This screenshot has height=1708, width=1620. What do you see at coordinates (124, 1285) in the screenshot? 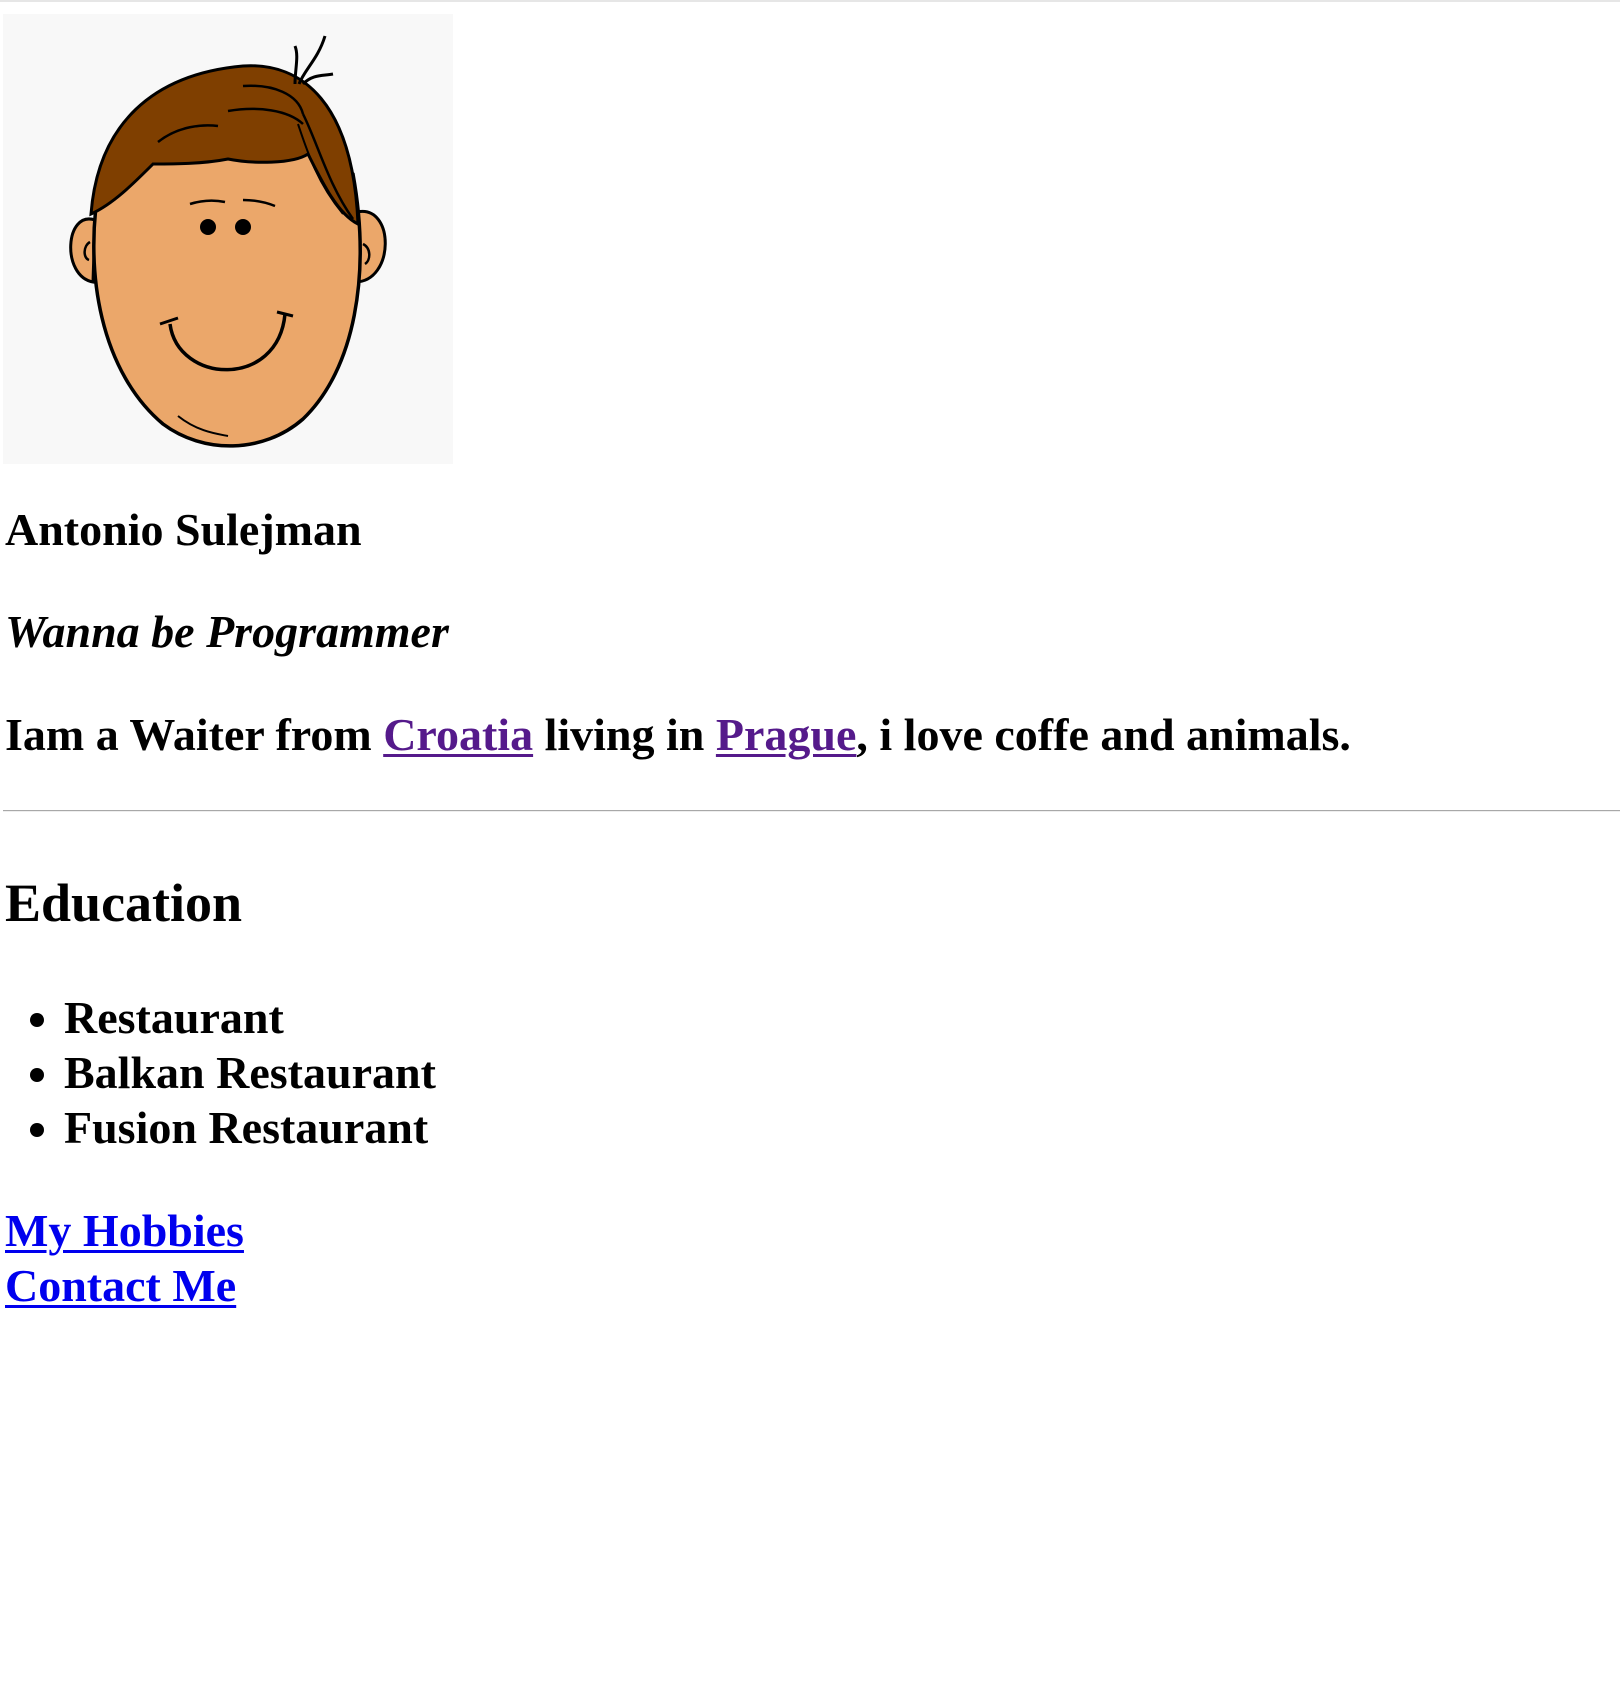
I see `contact-me-link: Contact Me` at bounding box center [124, 1285].